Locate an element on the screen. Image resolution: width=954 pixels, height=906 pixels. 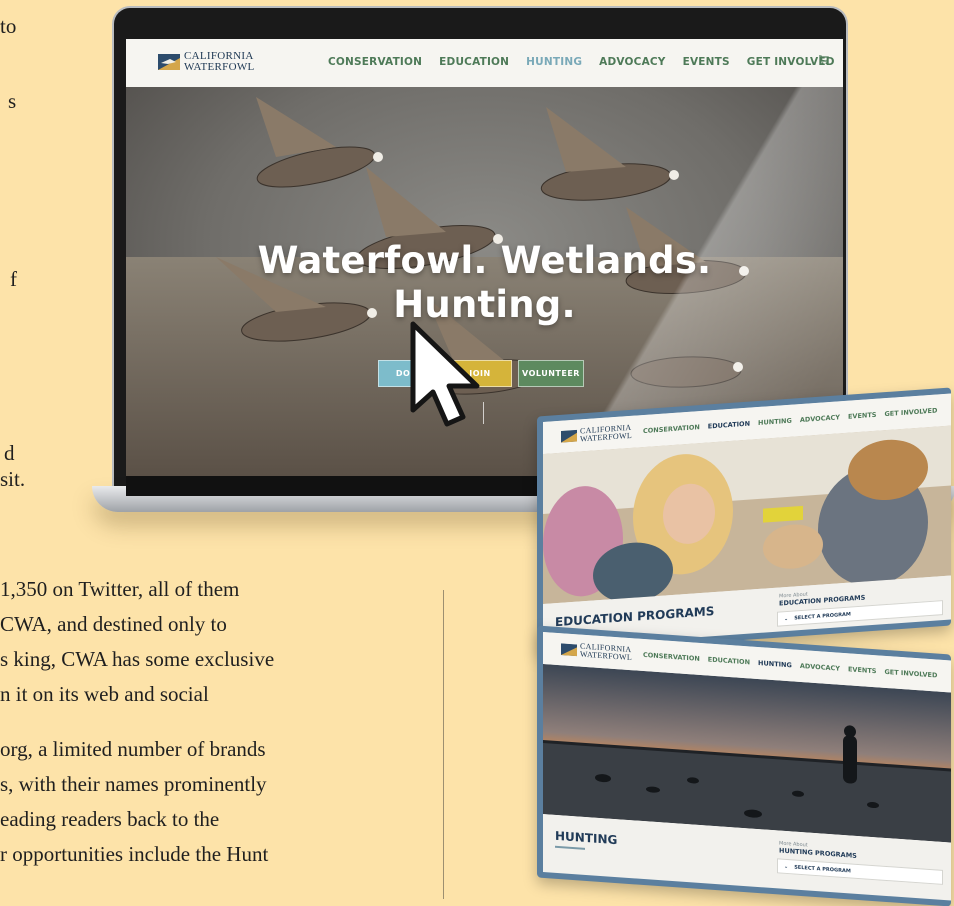
programs-subtitle: HUNTING PROGRAMS is located at coordinates (818, 853).